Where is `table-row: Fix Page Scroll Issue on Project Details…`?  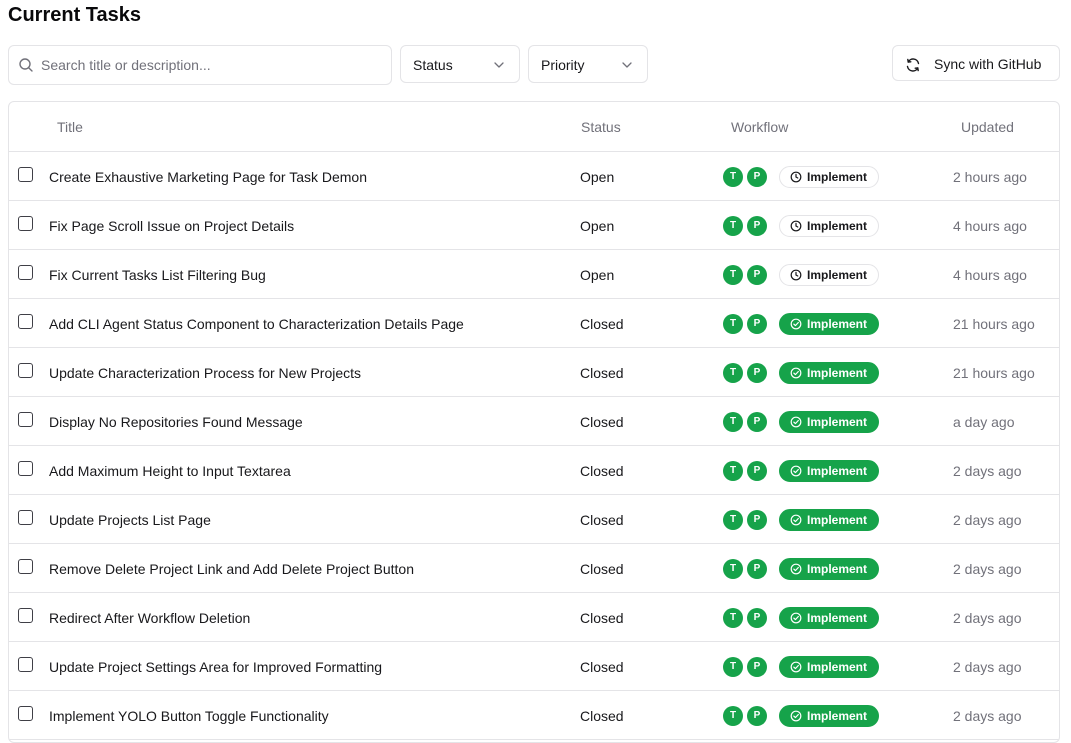
table-row: Fix Page Scroll Issue on Project Details… is located at coordinates (534, 225).